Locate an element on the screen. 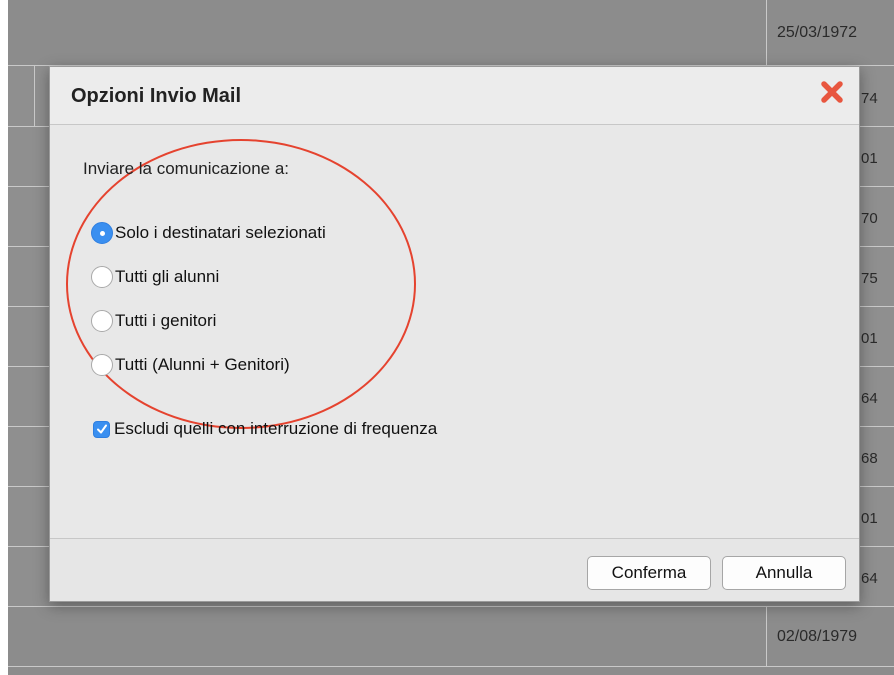 Image resolution: width=894 pixels, height=675 pixels. checkmark-icon is located at coordinates (101, 429).